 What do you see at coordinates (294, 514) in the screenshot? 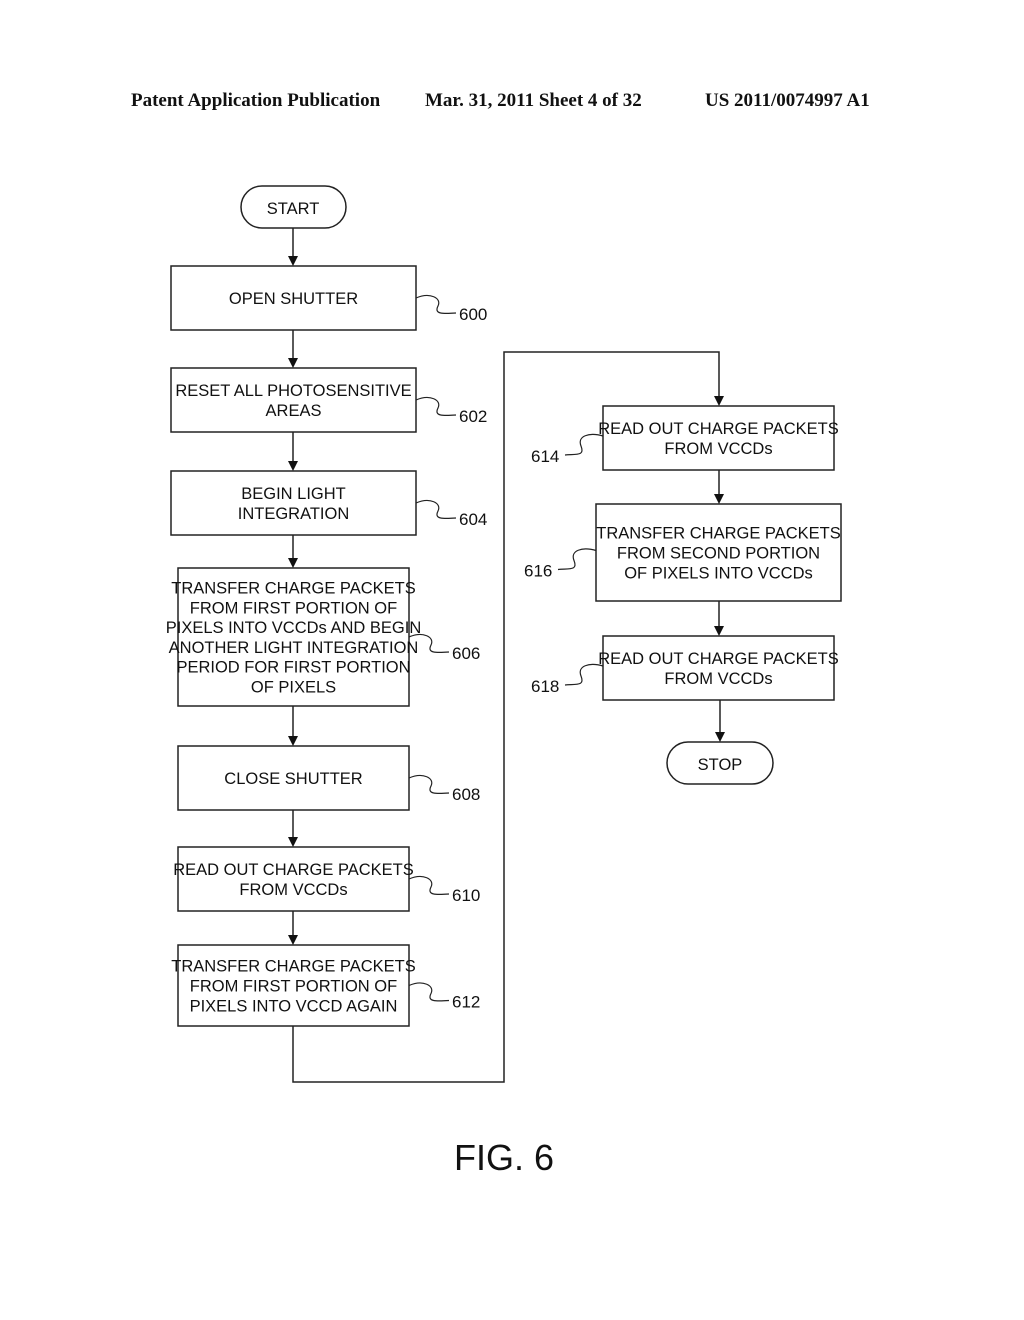
I see `step-text-line: INTEGRATION` at bounding box center [294, 514].